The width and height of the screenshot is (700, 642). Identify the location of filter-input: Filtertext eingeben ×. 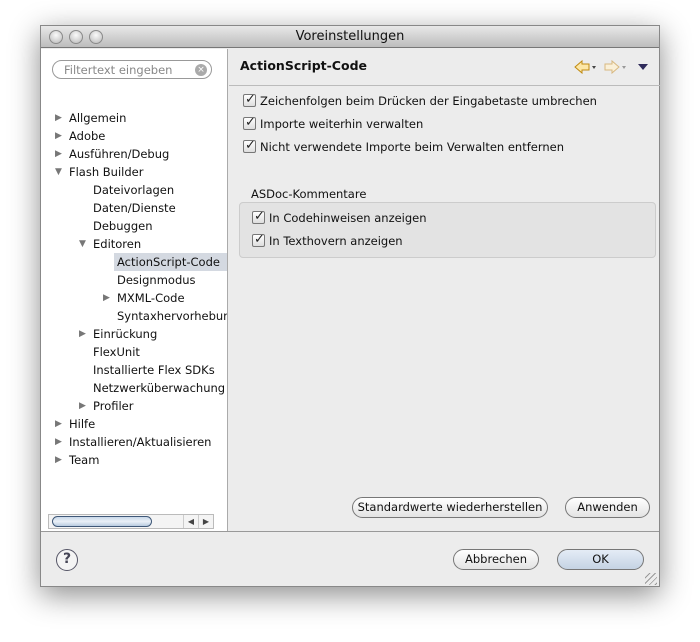
(132, 69).